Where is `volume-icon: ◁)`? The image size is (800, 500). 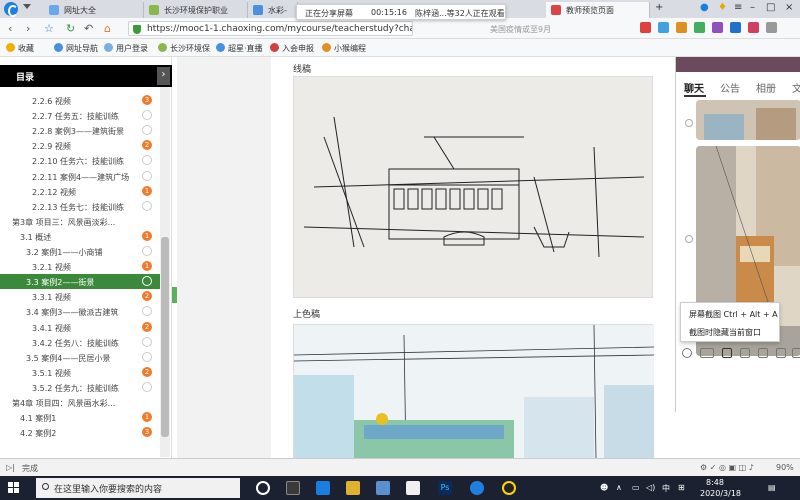 volume-icon: ◁) is located at coordinates (650, 487).